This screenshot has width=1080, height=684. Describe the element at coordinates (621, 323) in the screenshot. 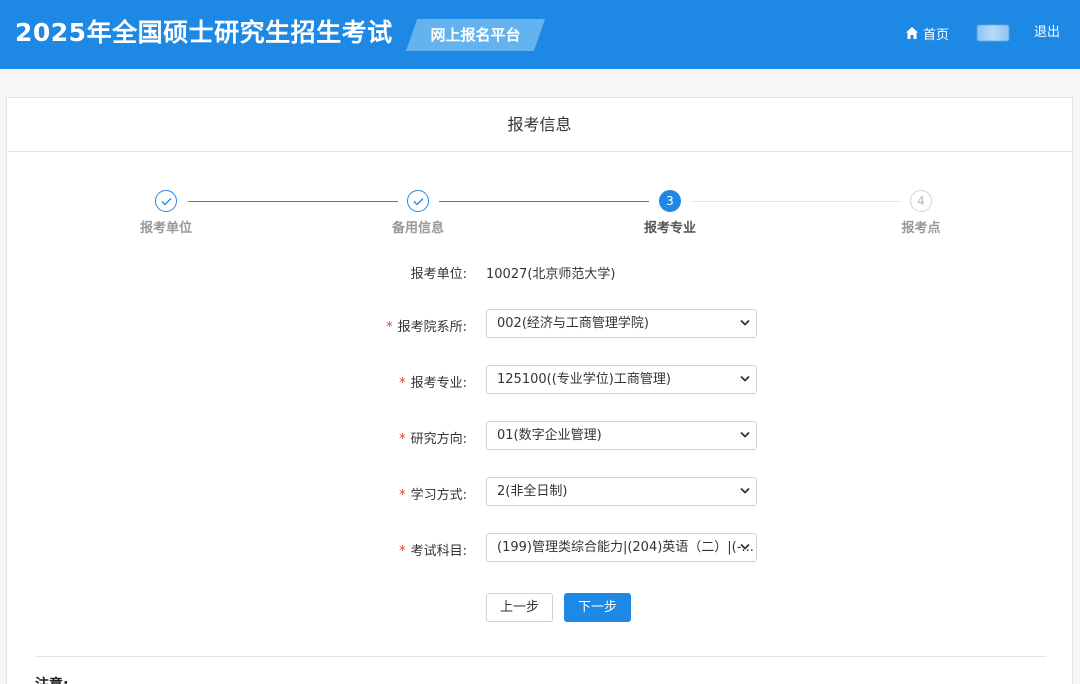

I see `department-select: 002(经济与工商管理学院)` at that location.